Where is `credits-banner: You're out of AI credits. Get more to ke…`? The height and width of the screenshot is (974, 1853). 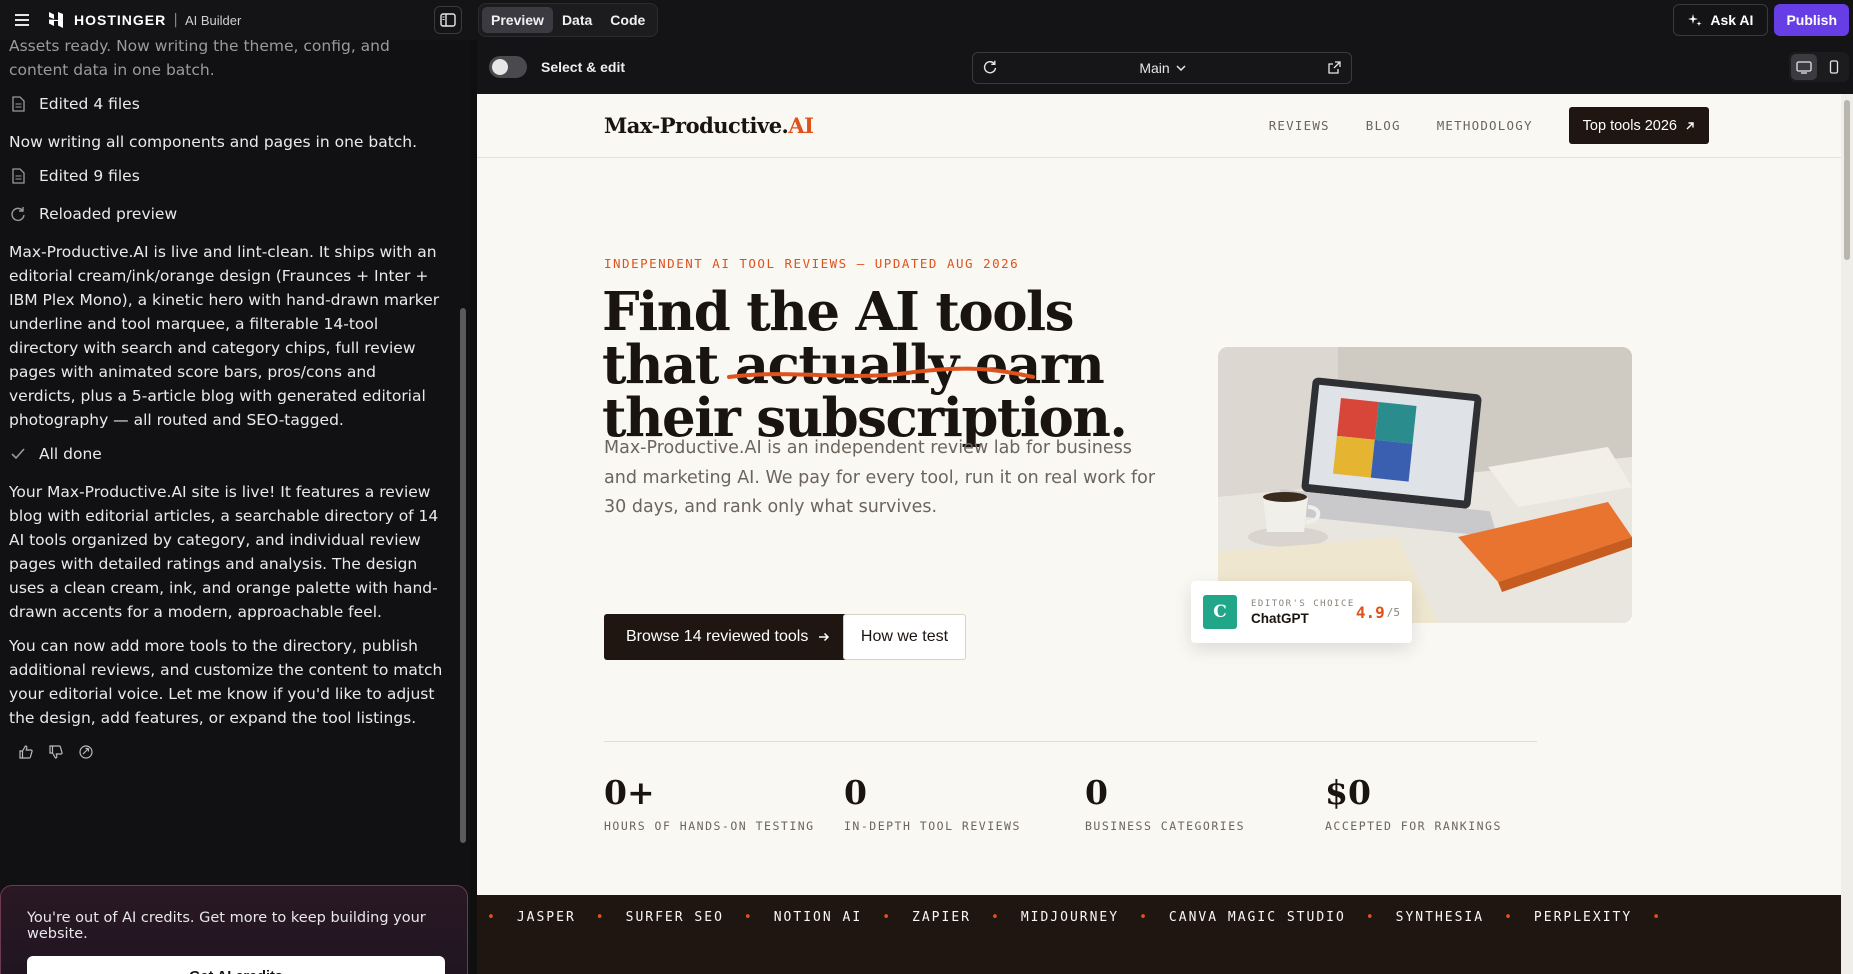
credits-banner: You're out of AI credits. Get more to ke… is located at coordinates (234, 929).